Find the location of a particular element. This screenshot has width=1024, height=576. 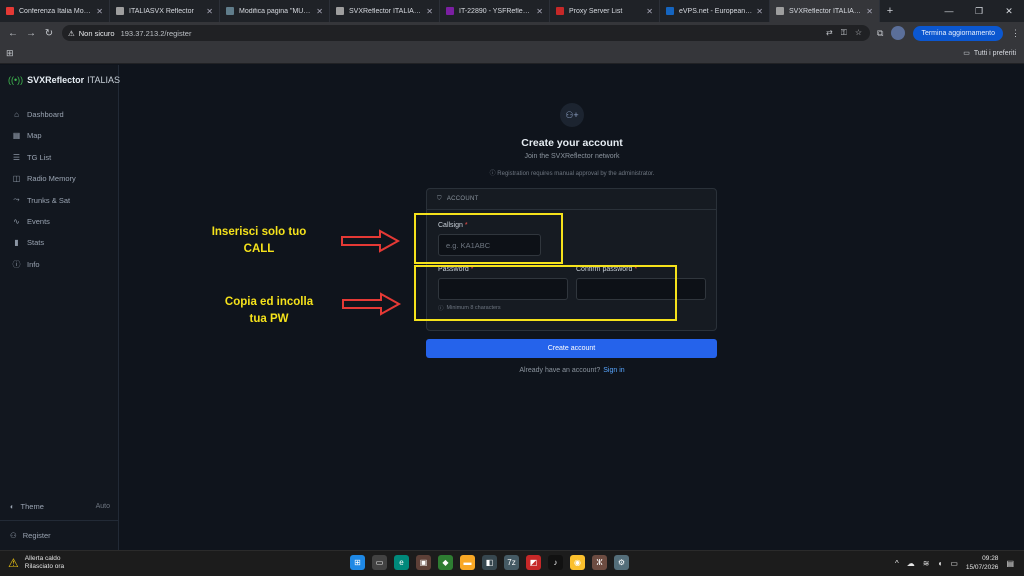

app-icon: ⵣ is located at coordinates (599, 562).